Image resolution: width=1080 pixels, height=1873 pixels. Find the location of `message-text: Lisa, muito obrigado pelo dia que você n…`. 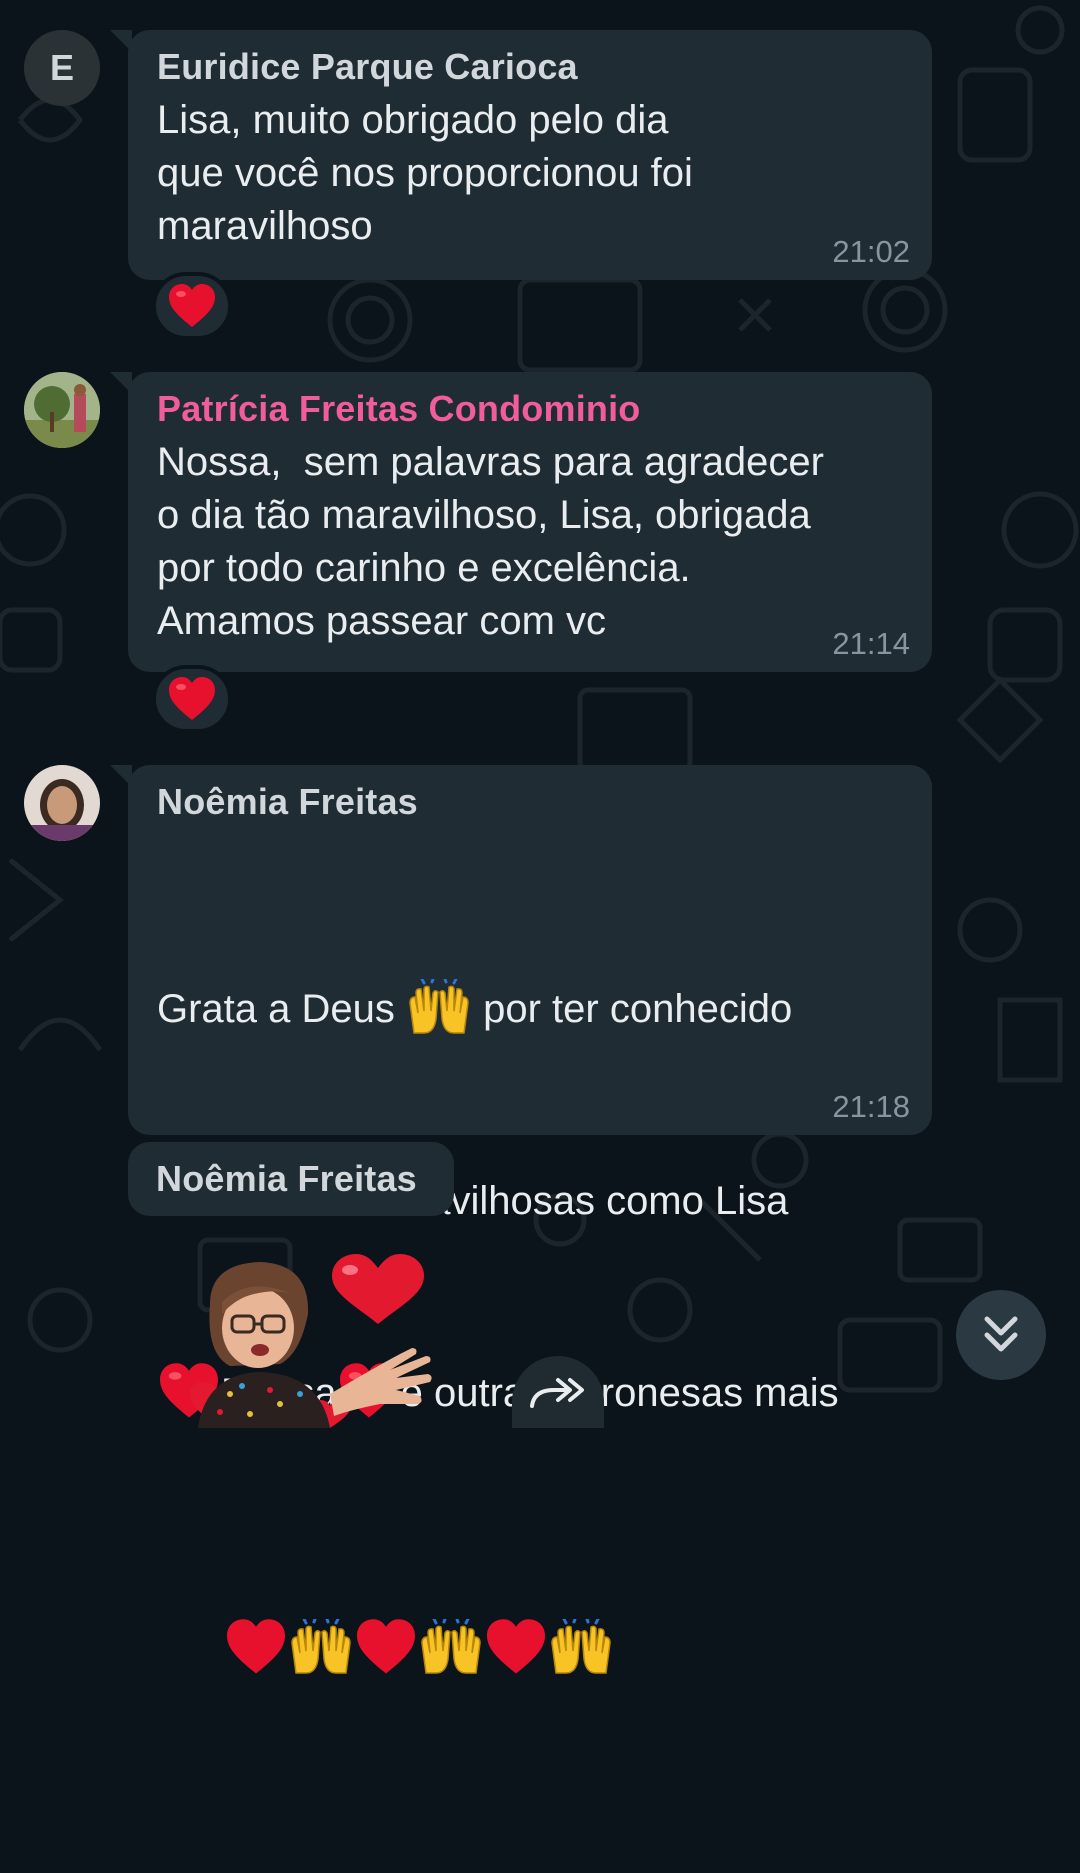

message-text: Lisa, muito obrigado pelo dia que você n… is located at coordinates (425, 173).